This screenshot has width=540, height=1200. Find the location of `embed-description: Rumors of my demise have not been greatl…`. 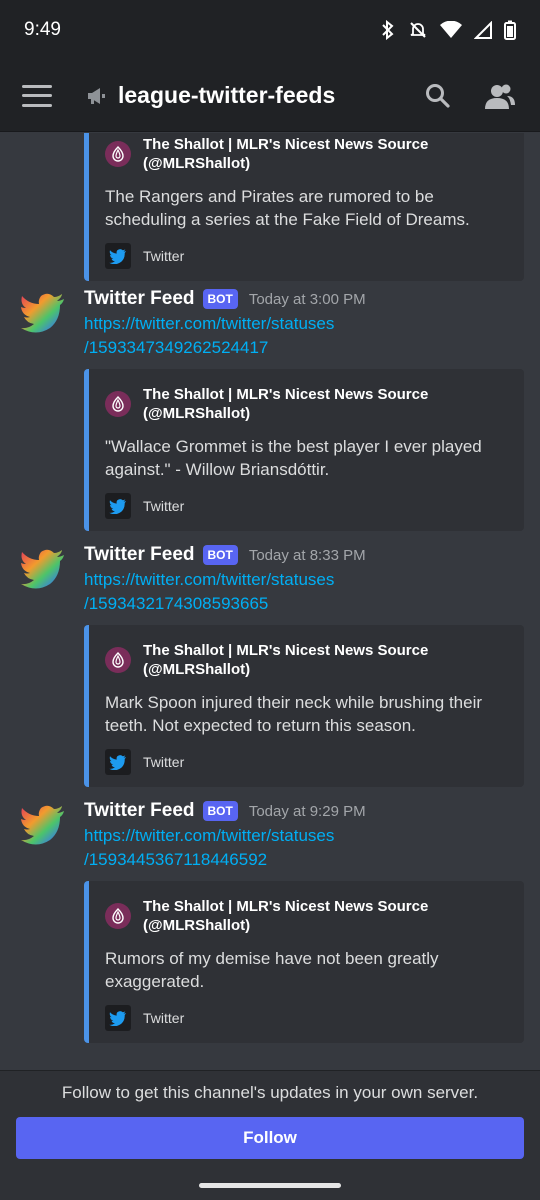

embed-description: Rumors of my demise have not been greatl… is located at coordinates (272, 970).